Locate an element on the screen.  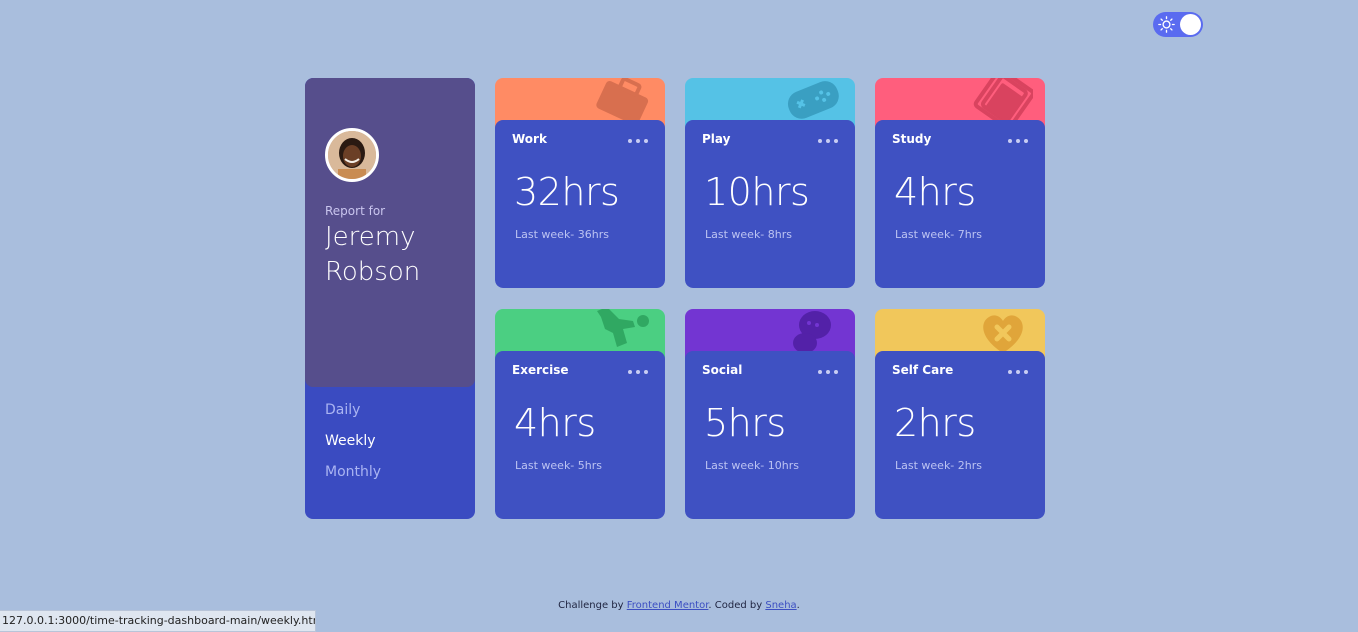
previous-hours: Last week- 2hrs is located at coordinates (939, 465).